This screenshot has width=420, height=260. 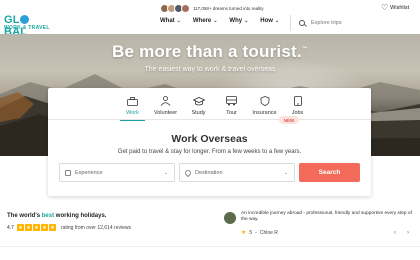 I want to click on tab-study: Study, so click(x=198, y=104).